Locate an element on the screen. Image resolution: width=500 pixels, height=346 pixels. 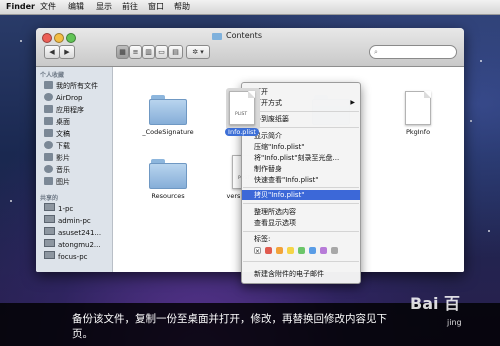
all-files-icon is located at coordinates (48, 85).